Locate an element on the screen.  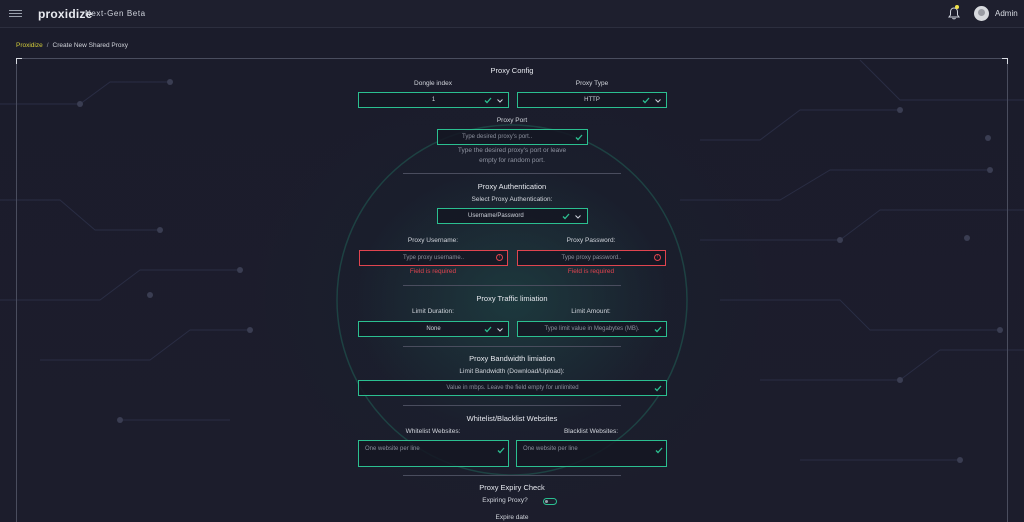
username-error-message: Field is required is located at coordinates (433, 271).